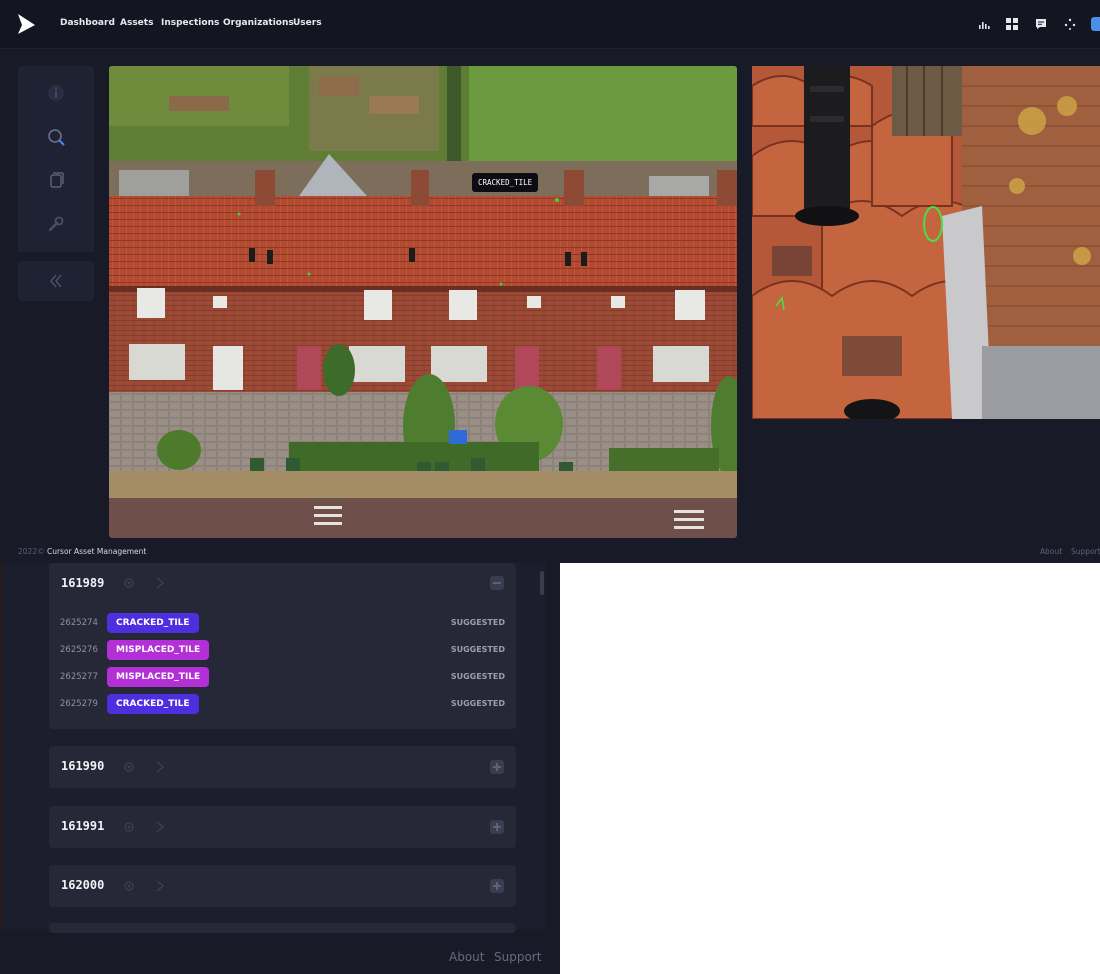  Describe the element at coordinates (190, 23) in the screenshot. I see `nav-inspections: Inspections` at that location.